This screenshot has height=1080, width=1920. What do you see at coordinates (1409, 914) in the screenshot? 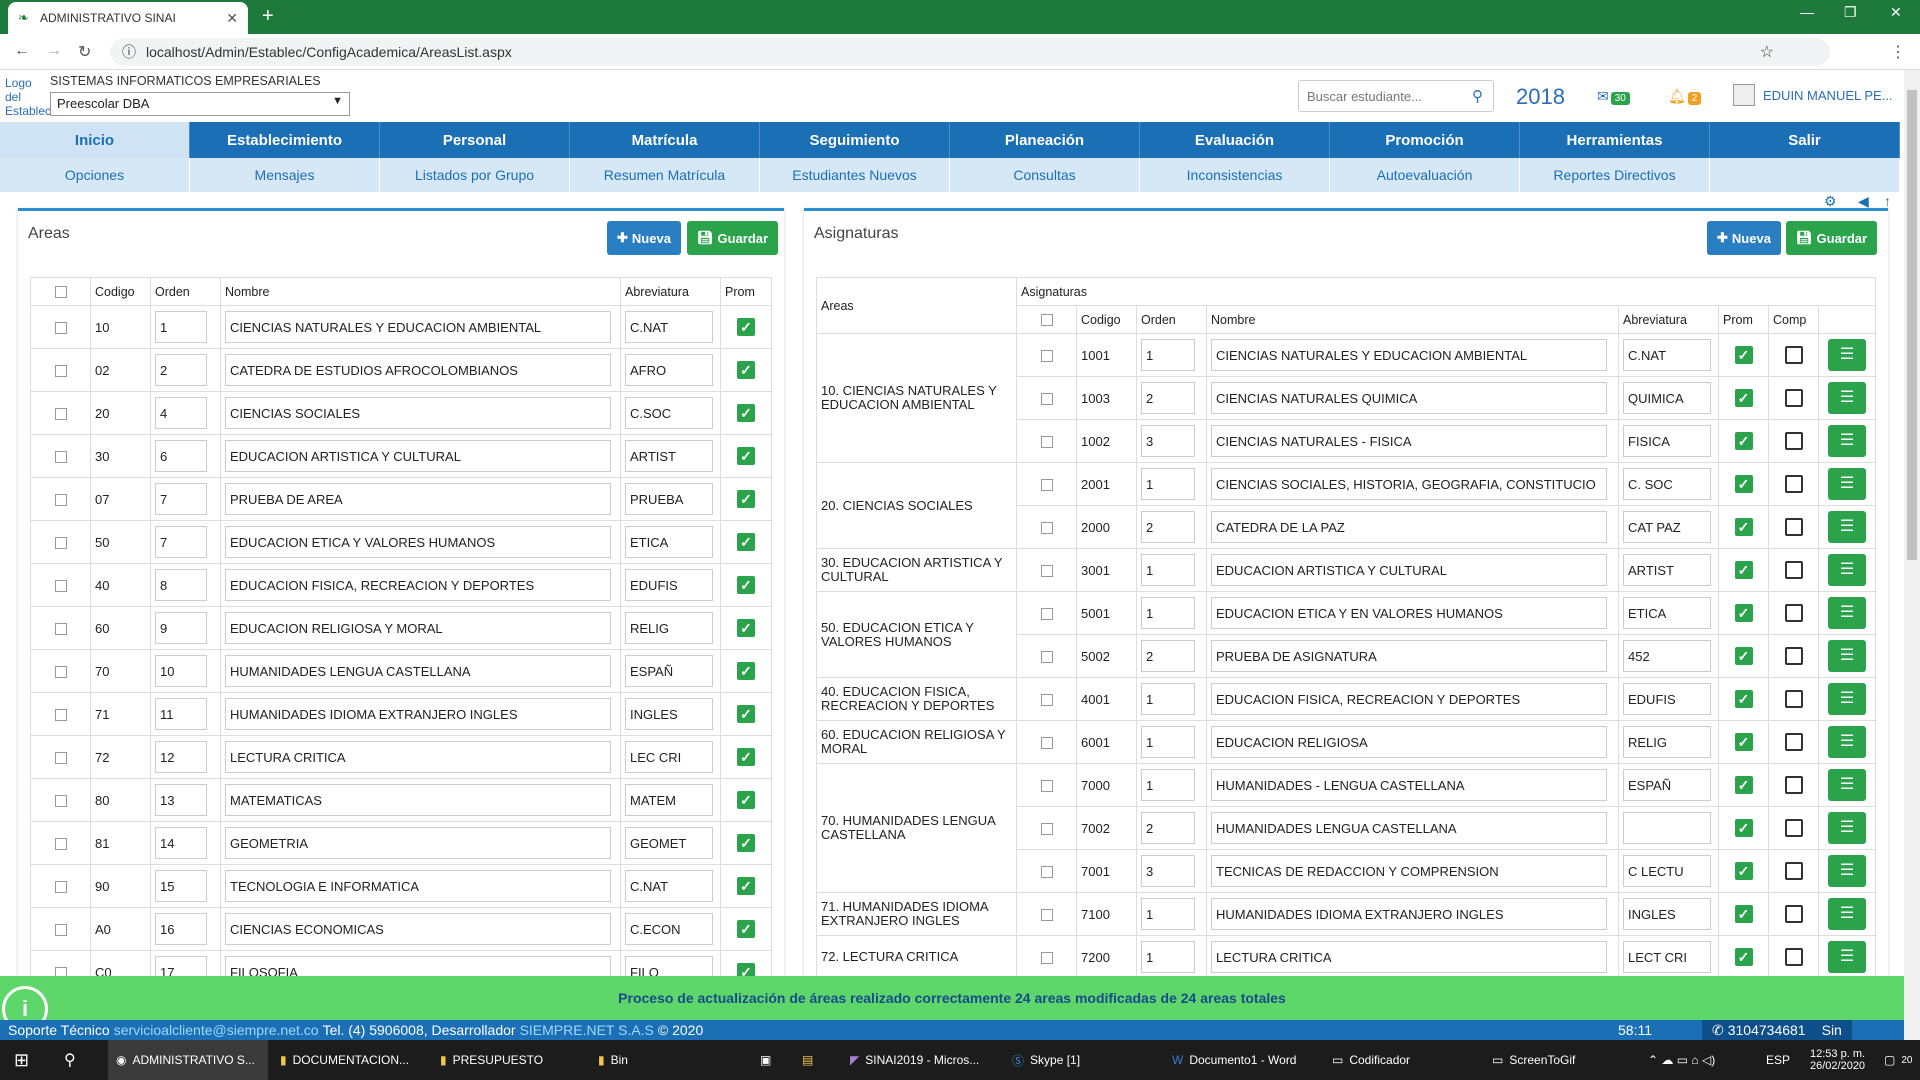
I see `subject-nombre-input: HUMANIDADES IDIOMA EXTRANJERO INGLES` at bounding box center [1409, 914].